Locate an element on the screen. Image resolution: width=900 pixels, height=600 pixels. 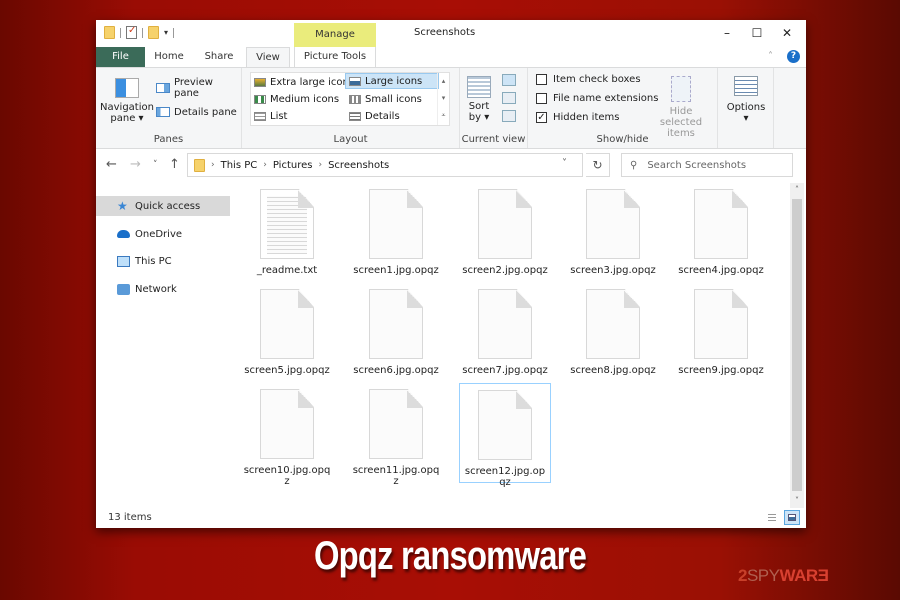
show-hide-group-label: Show/hide is located at coordinates (622, 139).